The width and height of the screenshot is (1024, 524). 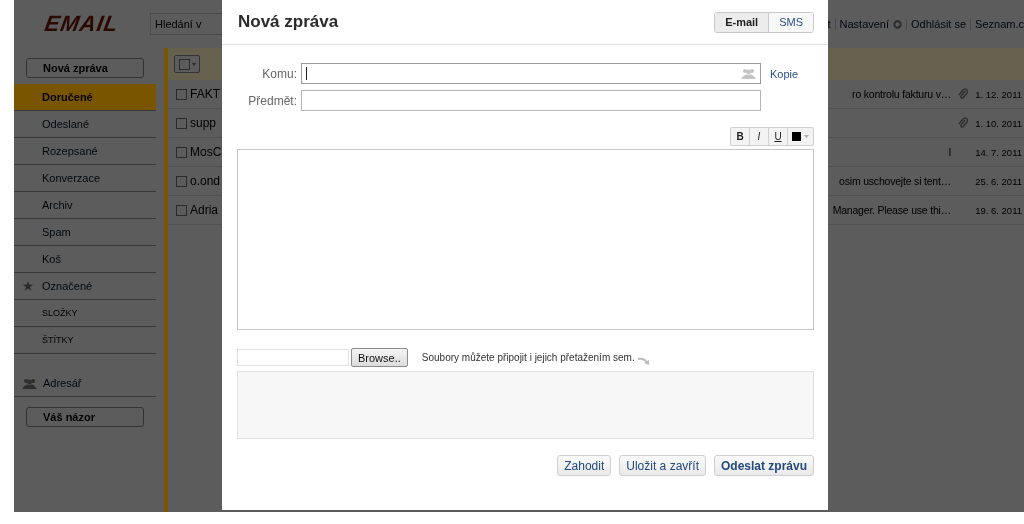 What do you see at coordinates (85, 340) in the screenshot?
I see `section-heading: ŠTÍTKY` at bounding box center [85, 340].